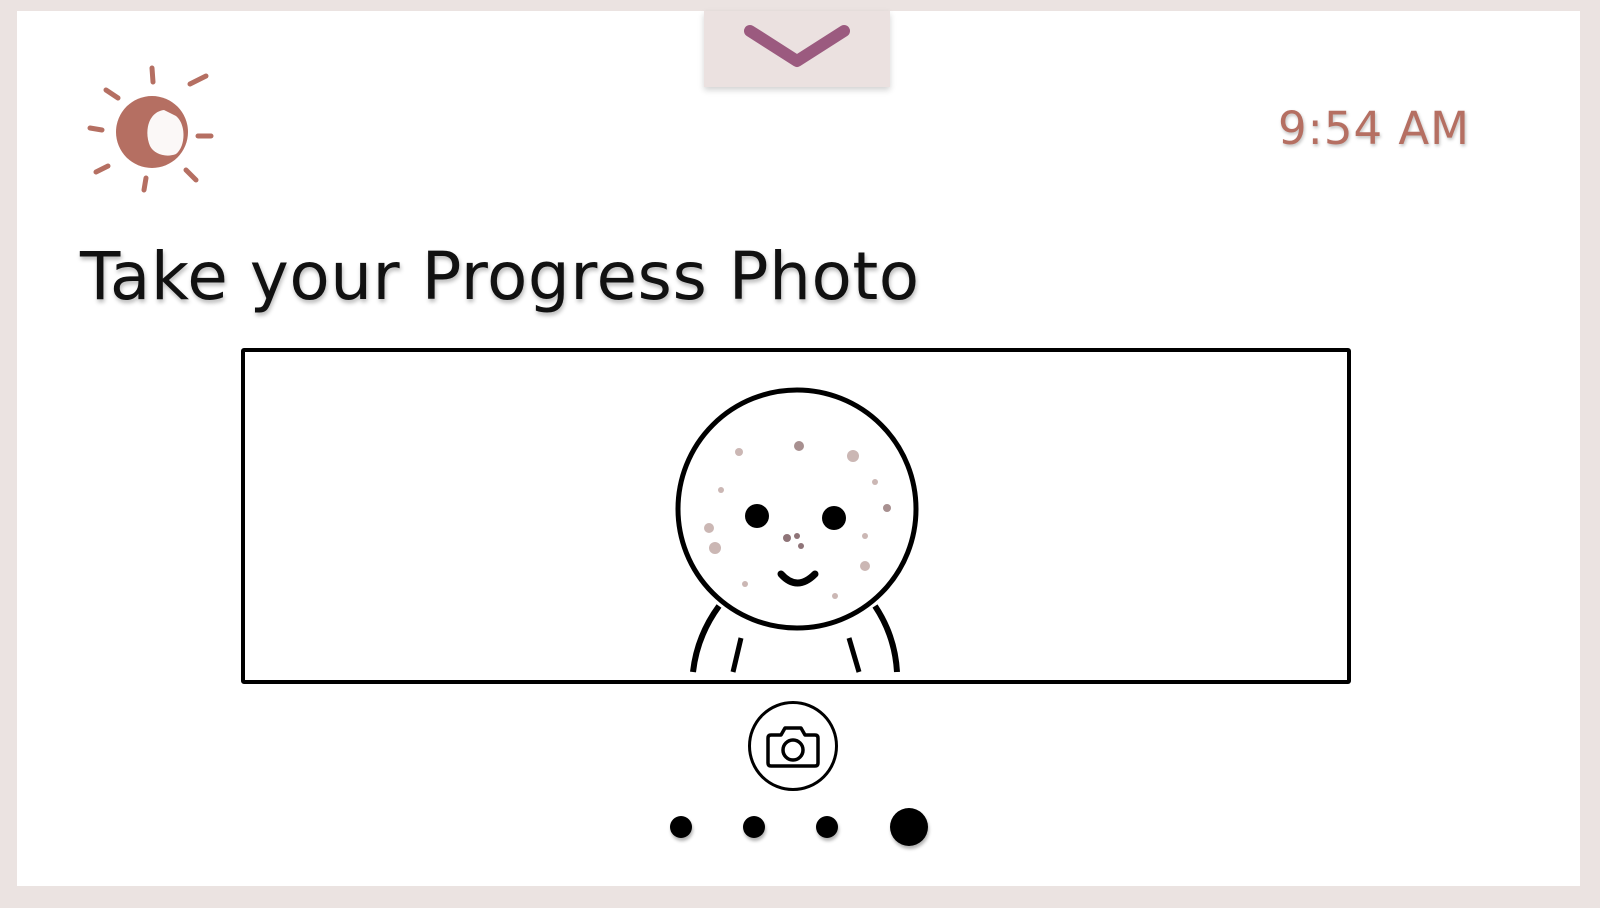  What do you see at coordinates (500, 276) in the screenshot?
I see `page-title: Take your Progress Photo` at bounding box center [500, 276].